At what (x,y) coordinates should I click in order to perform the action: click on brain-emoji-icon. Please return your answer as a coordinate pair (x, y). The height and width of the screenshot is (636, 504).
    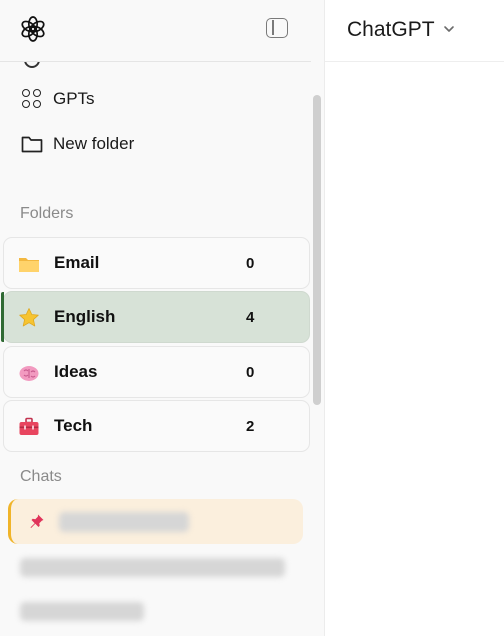
    Looking at the image, I should click on (29, 373).